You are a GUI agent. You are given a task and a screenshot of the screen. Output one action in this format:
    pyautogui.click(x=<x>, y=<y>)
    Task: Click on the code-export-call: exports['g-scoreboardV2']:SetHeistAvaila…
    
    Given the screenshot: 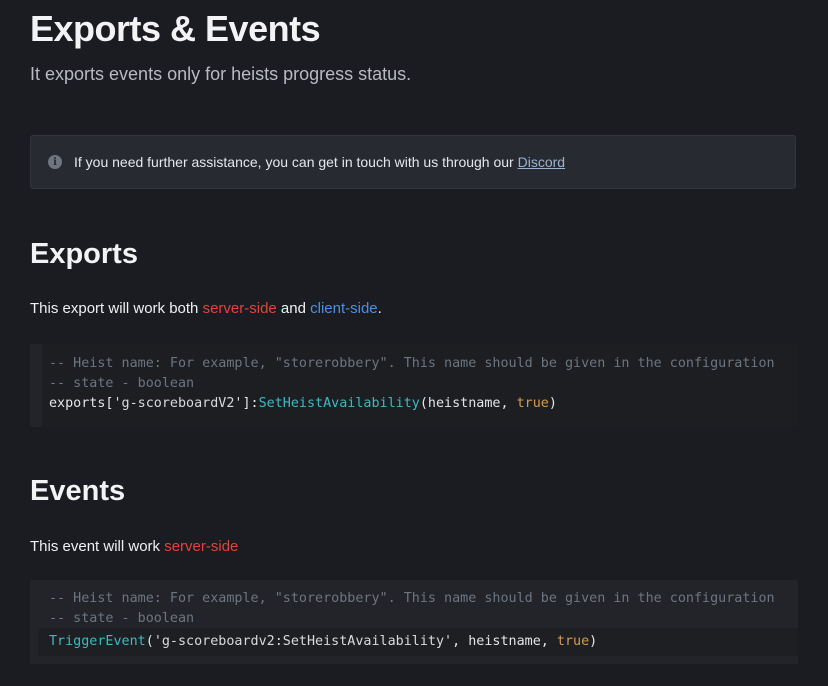 What is the action you would take?
    pyautogui.click(x=303, y=403)
    